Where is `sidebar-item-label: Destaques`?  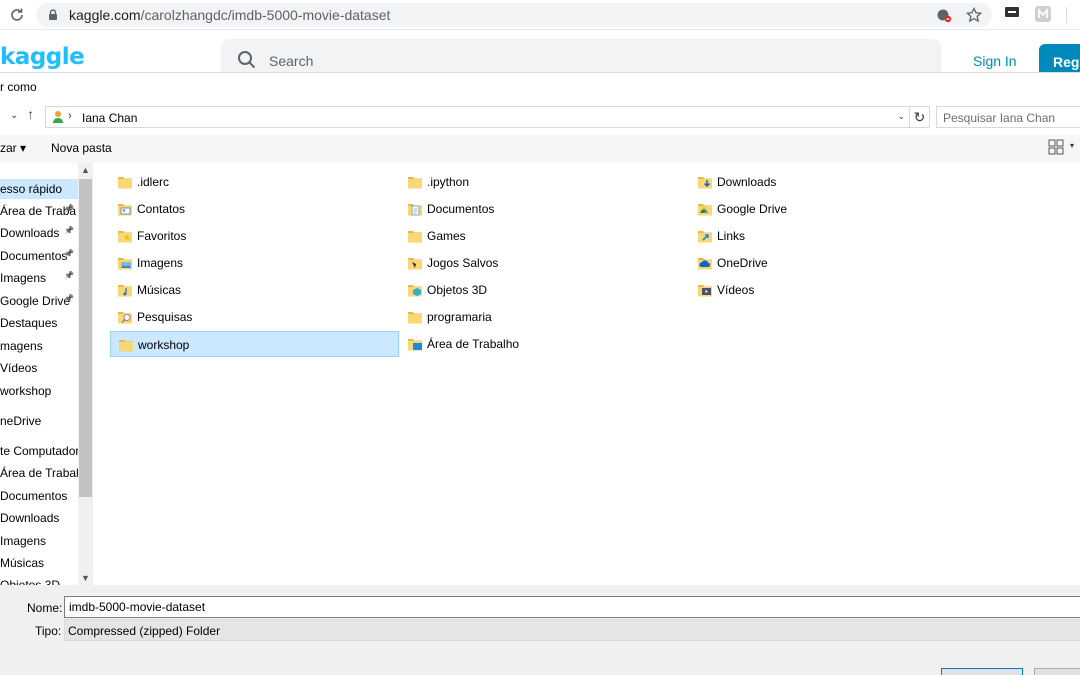 sidebar-item-label: Destaques is located at coordinates (29, 323).